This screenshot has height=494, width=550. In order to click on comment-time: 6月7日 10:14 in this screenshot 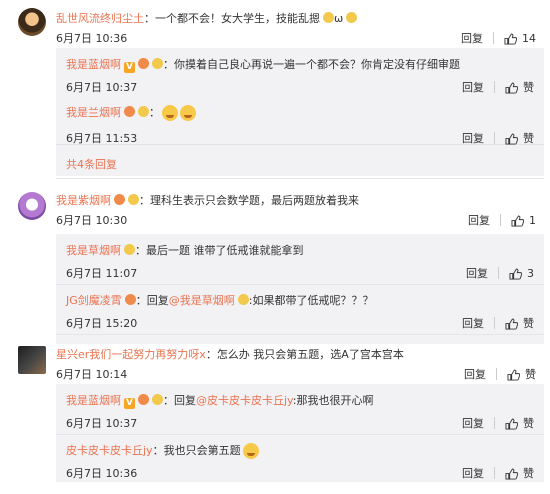, I will do `click(92, 374)`.